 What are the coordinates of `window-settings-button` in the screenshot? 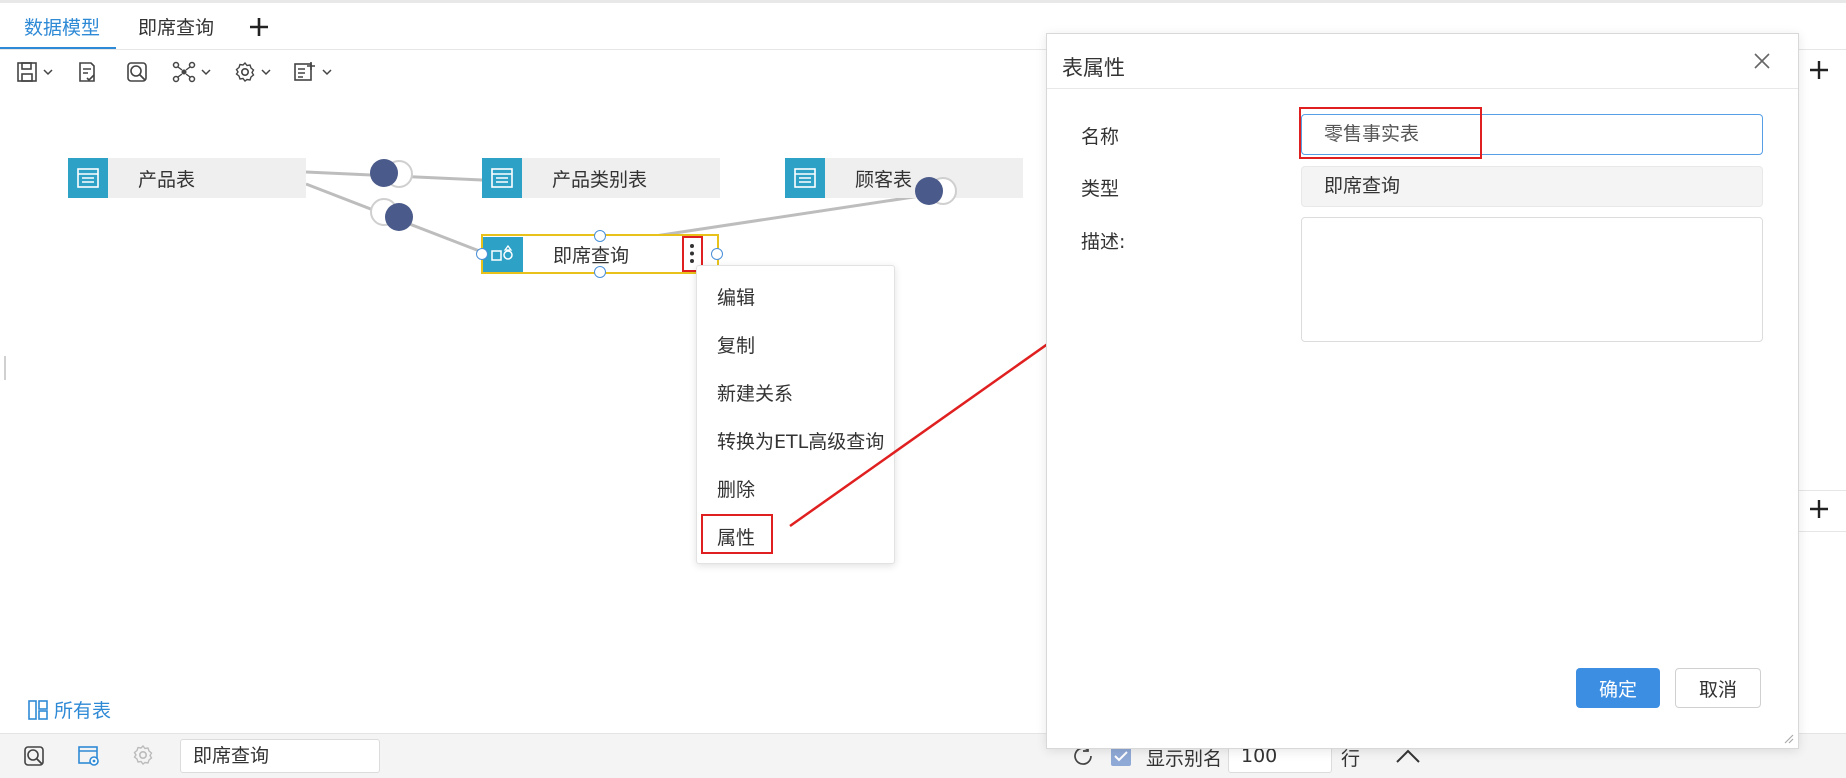 It's located at (89, 756).